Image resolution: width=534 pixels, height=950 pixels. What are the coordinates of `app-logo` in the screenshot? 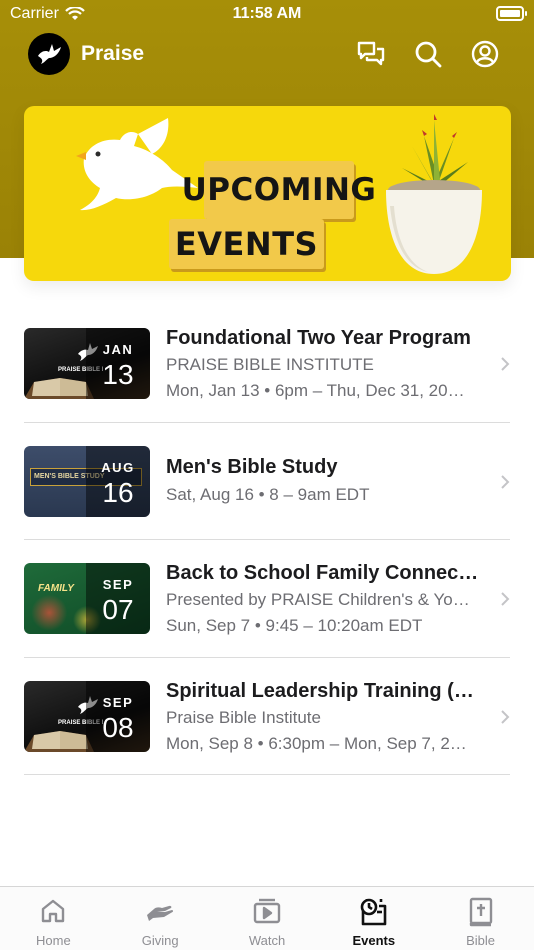 It's located at (49, 54).